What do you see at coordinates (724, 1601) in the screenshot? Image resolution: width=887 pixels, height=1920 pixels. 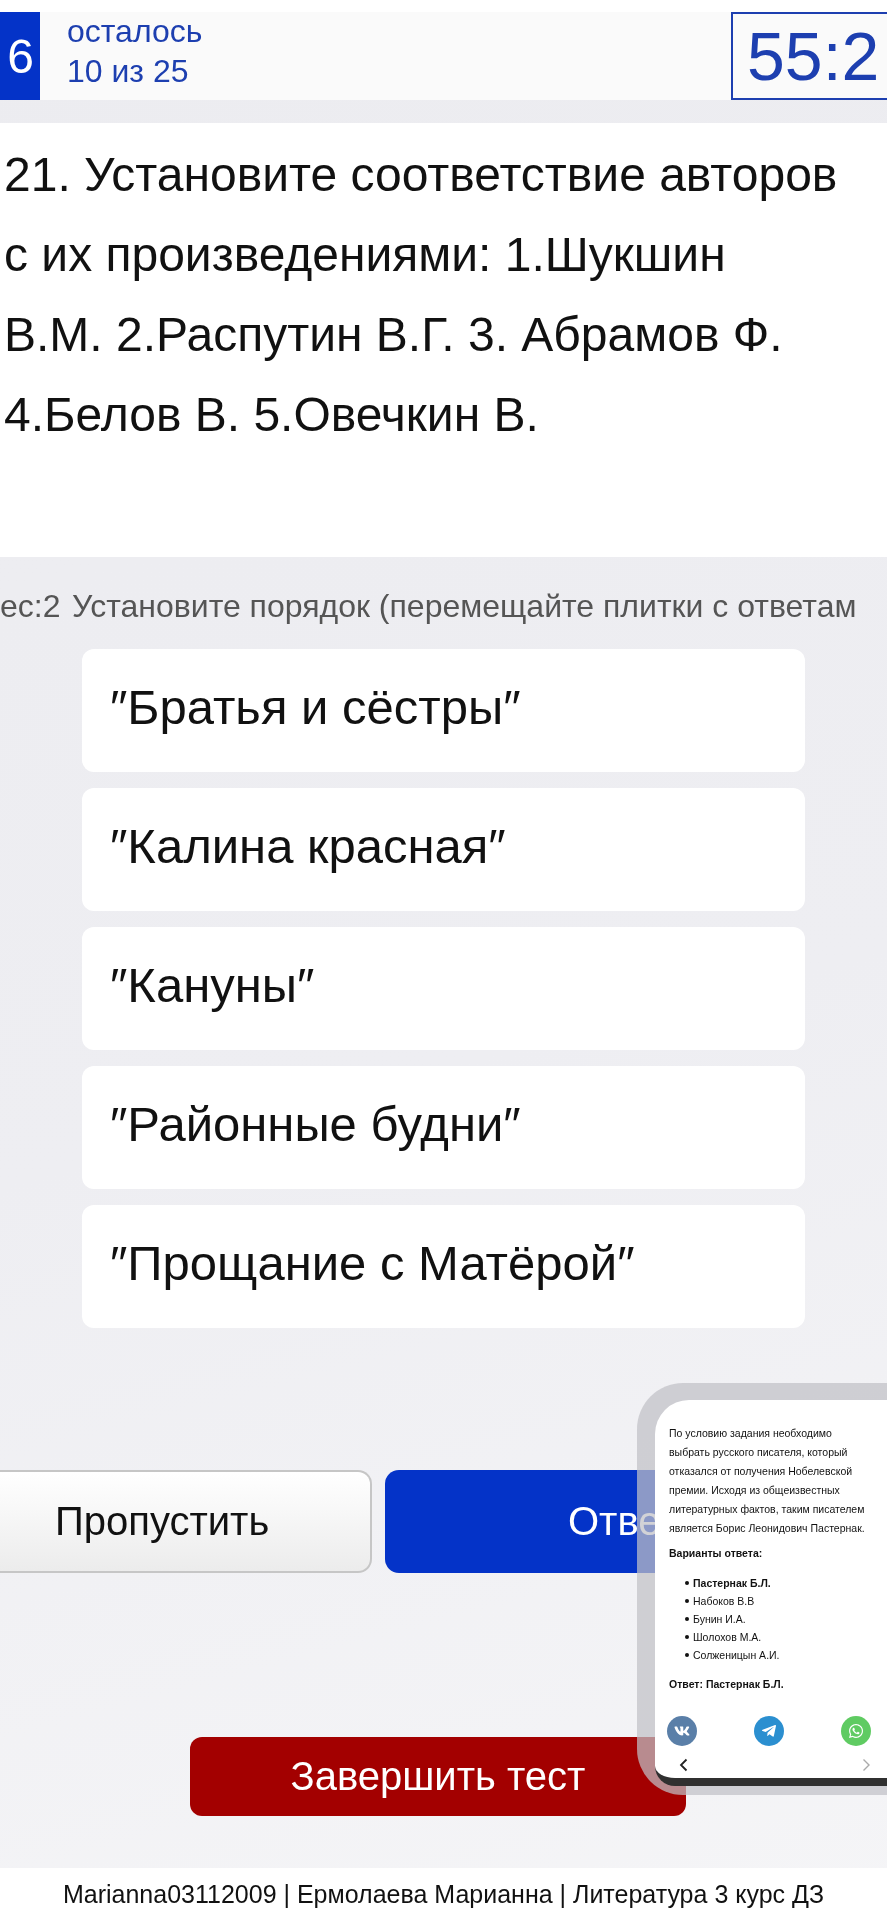 I see `option-text: Набоков В.В` at bounding box center [724, 1601].